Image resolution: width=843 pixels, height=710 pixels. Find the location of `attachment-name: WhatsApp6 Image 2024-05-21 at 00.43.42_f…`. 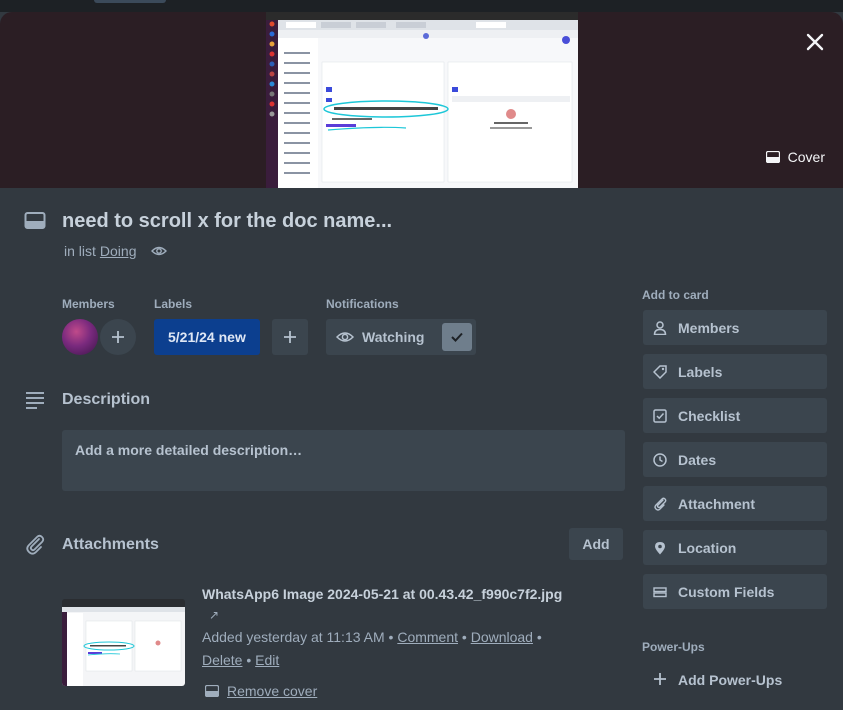

attachment-name: WhatsApp6 Image 2024-05-21 at 00.43.42_f… is located at coordinates (382, 594).